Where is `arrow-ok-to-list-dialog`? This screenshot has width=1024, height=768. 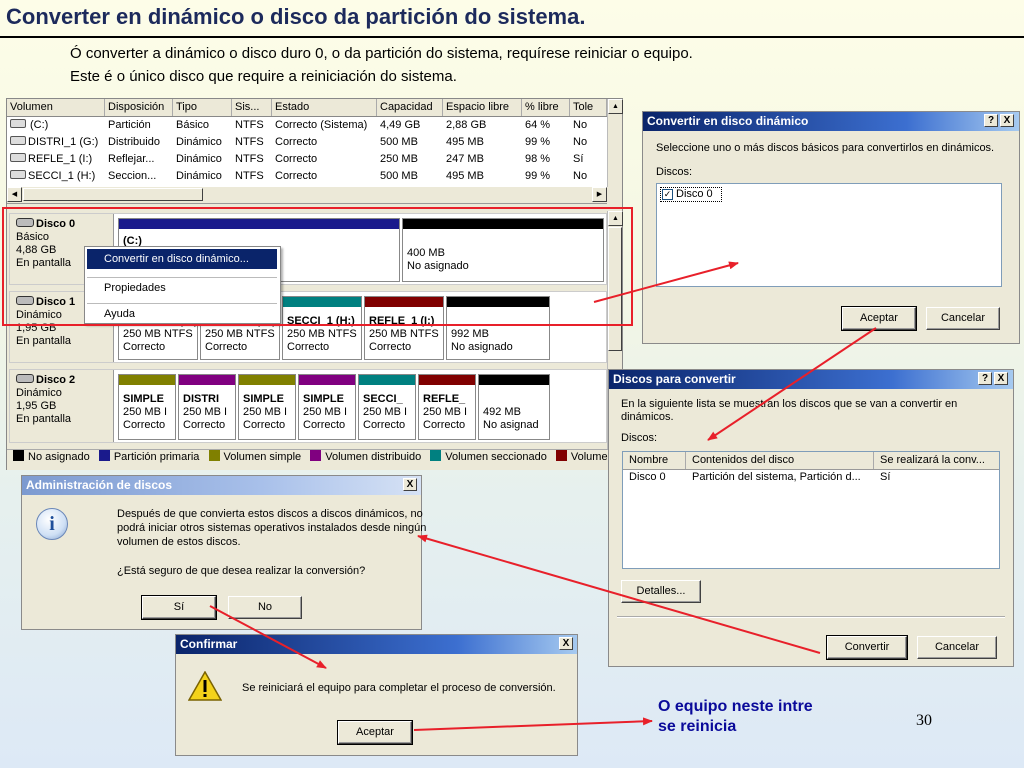 arrow-ok-to-list-dialog is located at coordinates (792, 384).